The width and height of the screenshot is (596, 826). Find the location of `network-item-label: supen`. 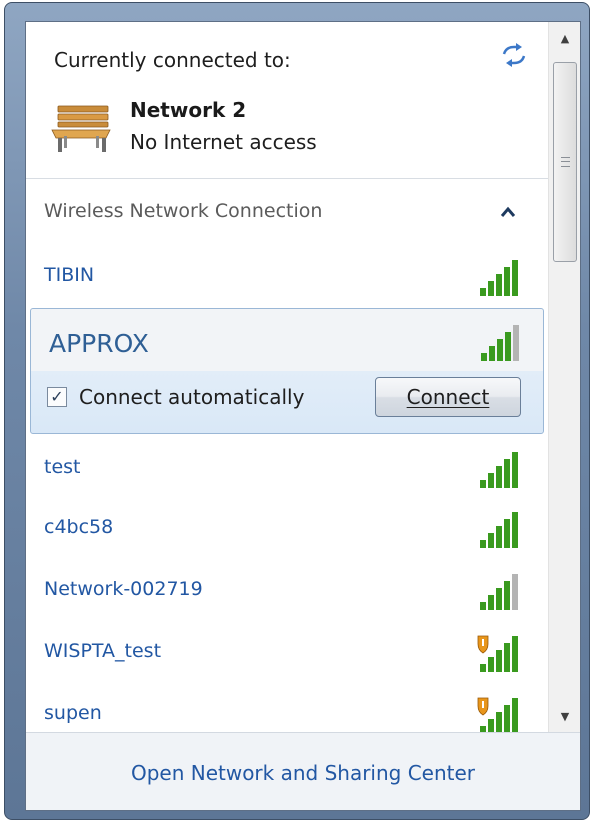

network-item-label: supen is located at coordinates (73, 713).